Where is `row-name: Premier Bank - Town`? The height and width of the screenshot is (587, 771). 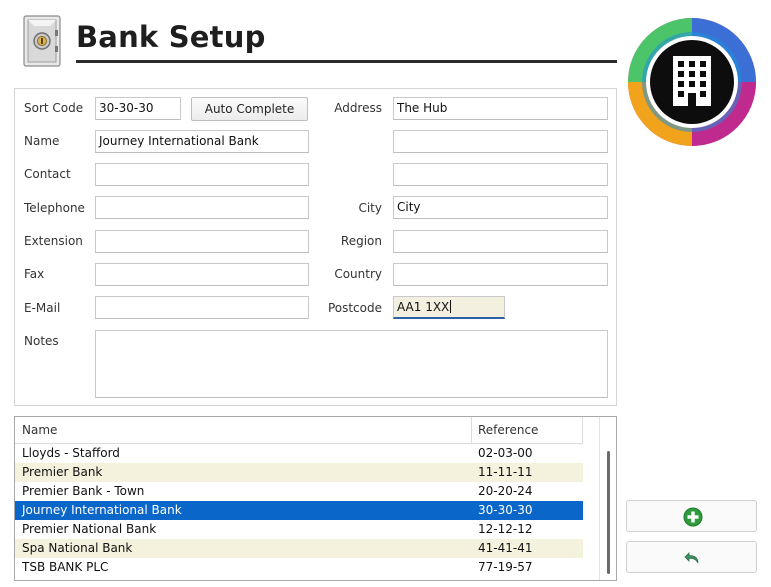
row-name: Premier Bank - Town is located at coordinates (83, 491).